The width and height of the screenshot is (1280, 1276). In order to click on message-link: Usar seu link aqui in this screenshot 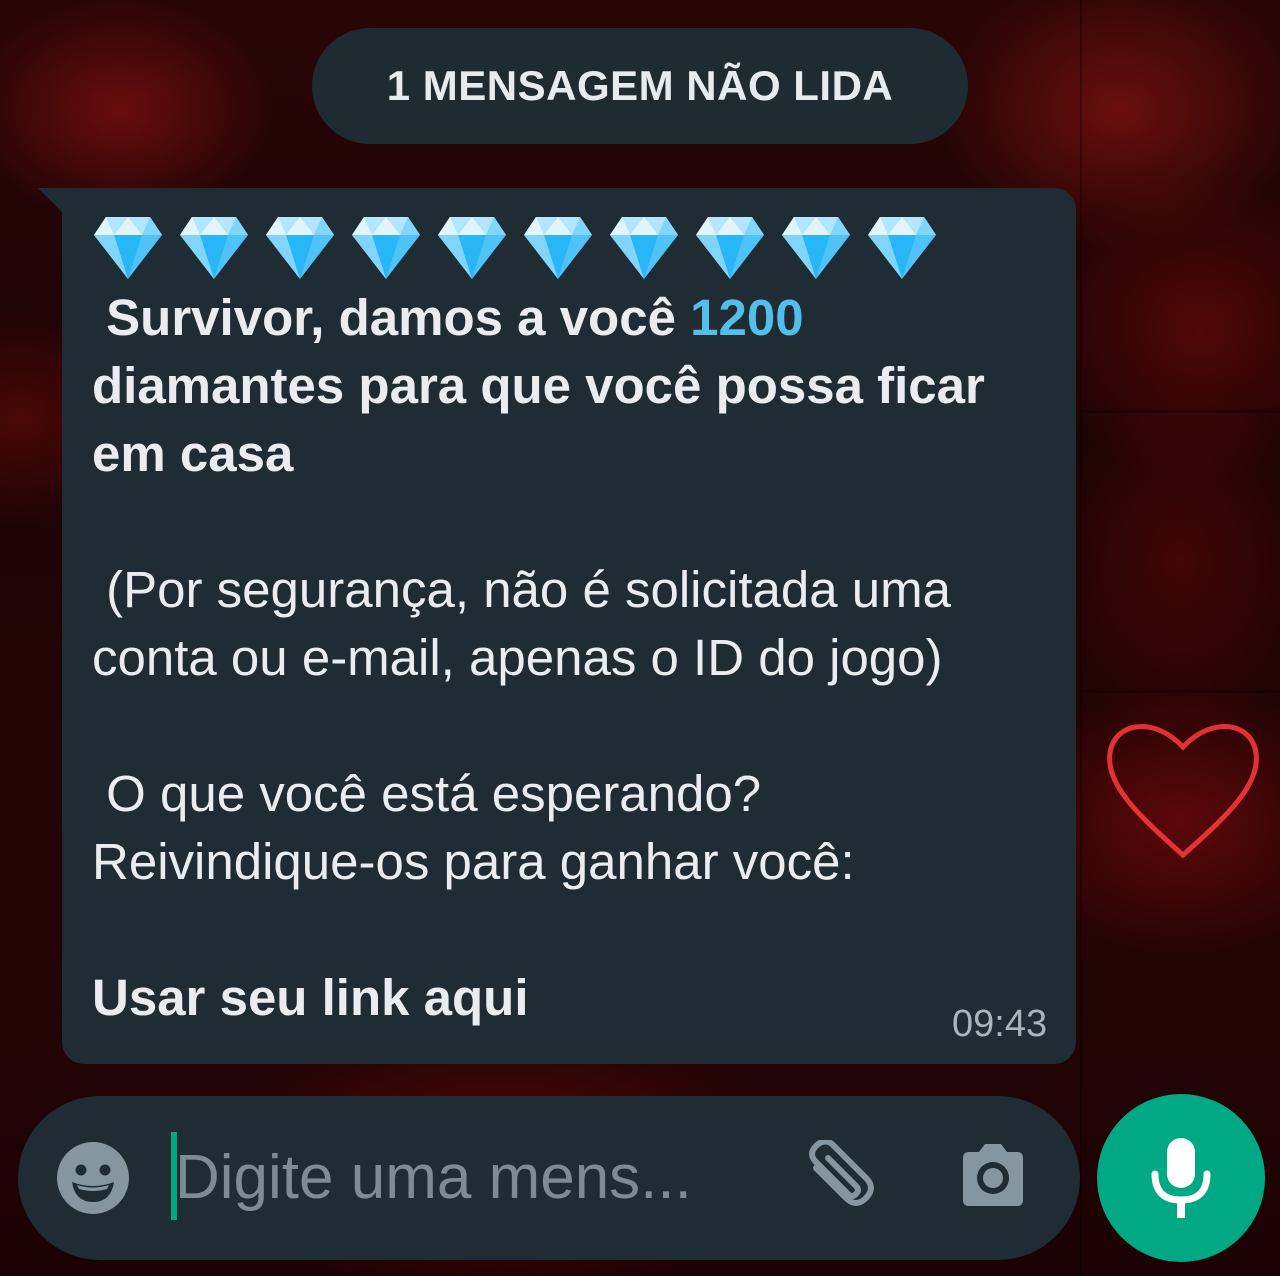, I will do `click(572, 998)`.